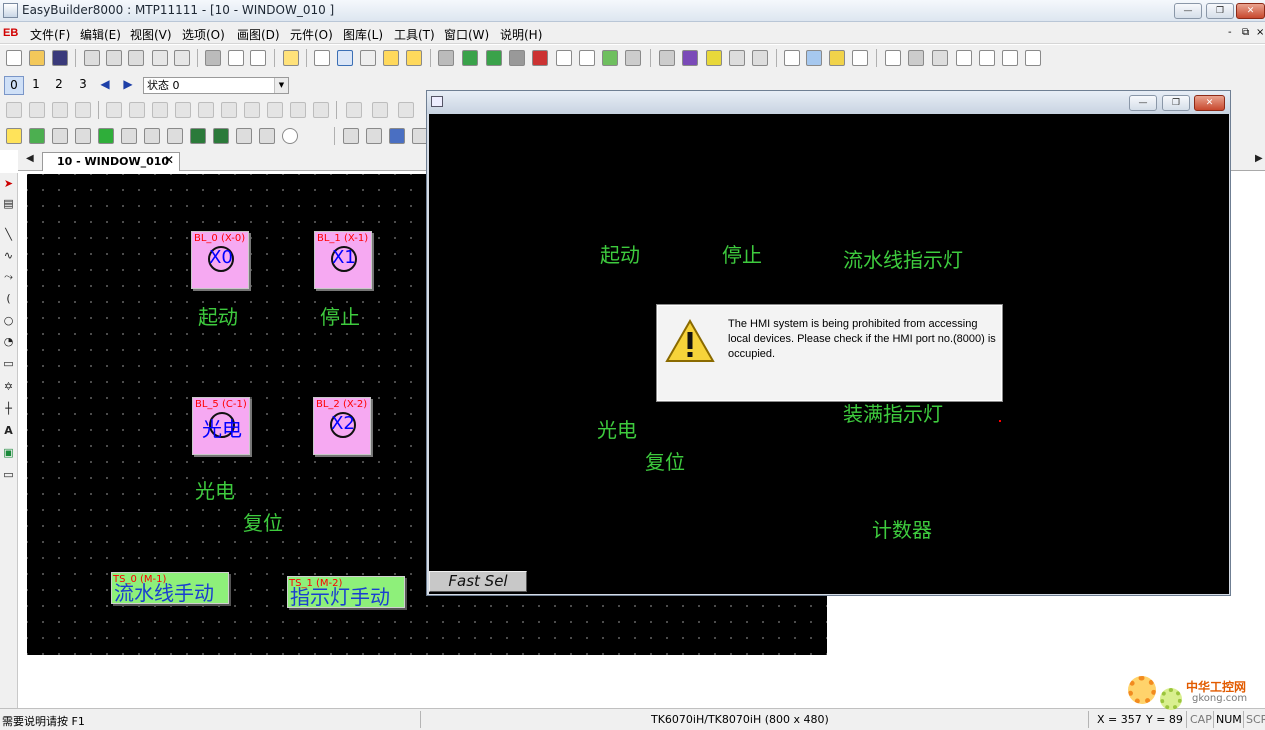  Describe the element at coordinates (714, 58) in the screenshot. I see `database-icon` at that location.